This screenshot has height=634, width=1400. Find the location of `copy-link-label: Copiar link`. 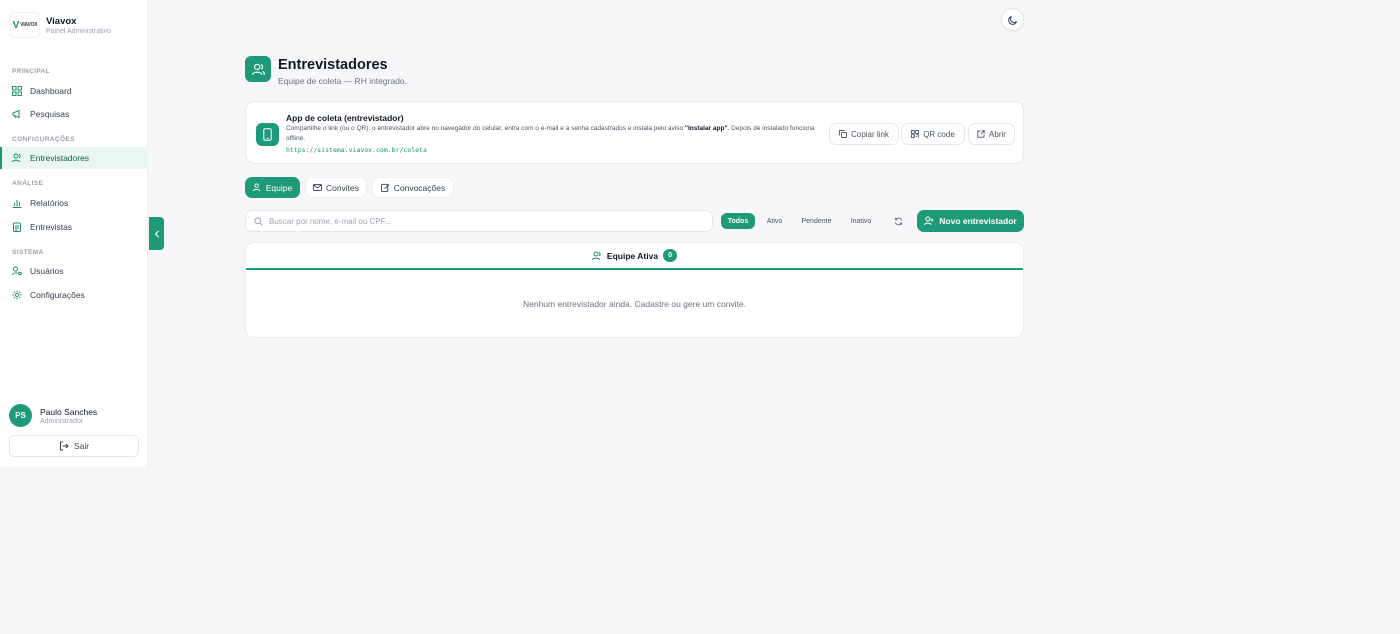

copy-link-label: Copiar link is located at coordinates (870, 134).